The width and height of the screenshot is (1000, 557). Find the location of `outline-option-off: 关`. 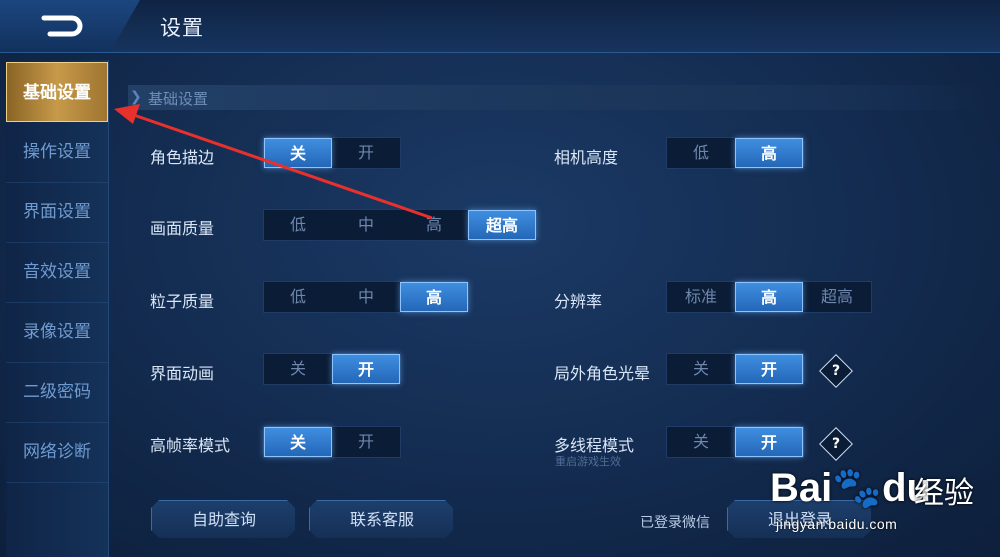

outline-option-off: 关 is located at coordinates (298, 153).